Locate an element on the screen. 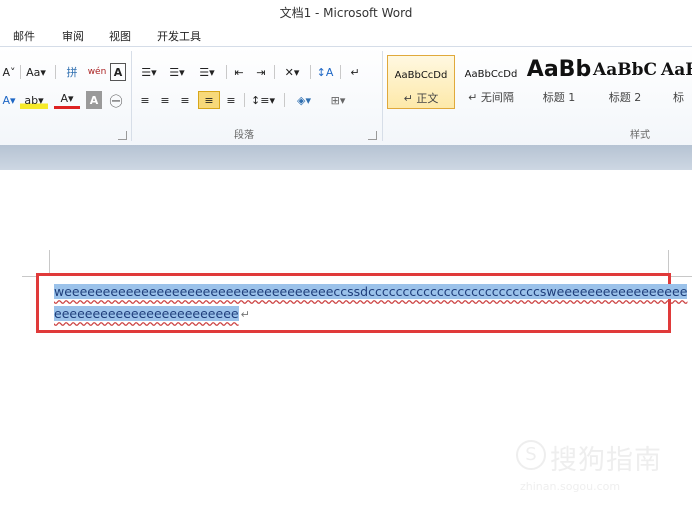  borders-button: ⊞▾ is located at coordinates (338, 100).